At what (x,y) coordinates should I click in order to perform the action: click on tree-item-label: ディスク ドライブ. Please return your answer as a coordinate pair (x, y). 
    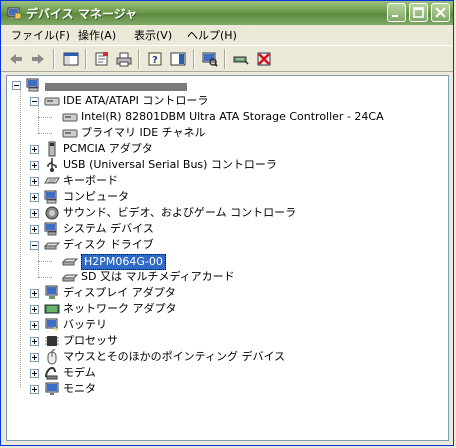
    Looking at the image, I should click on (108, 244).